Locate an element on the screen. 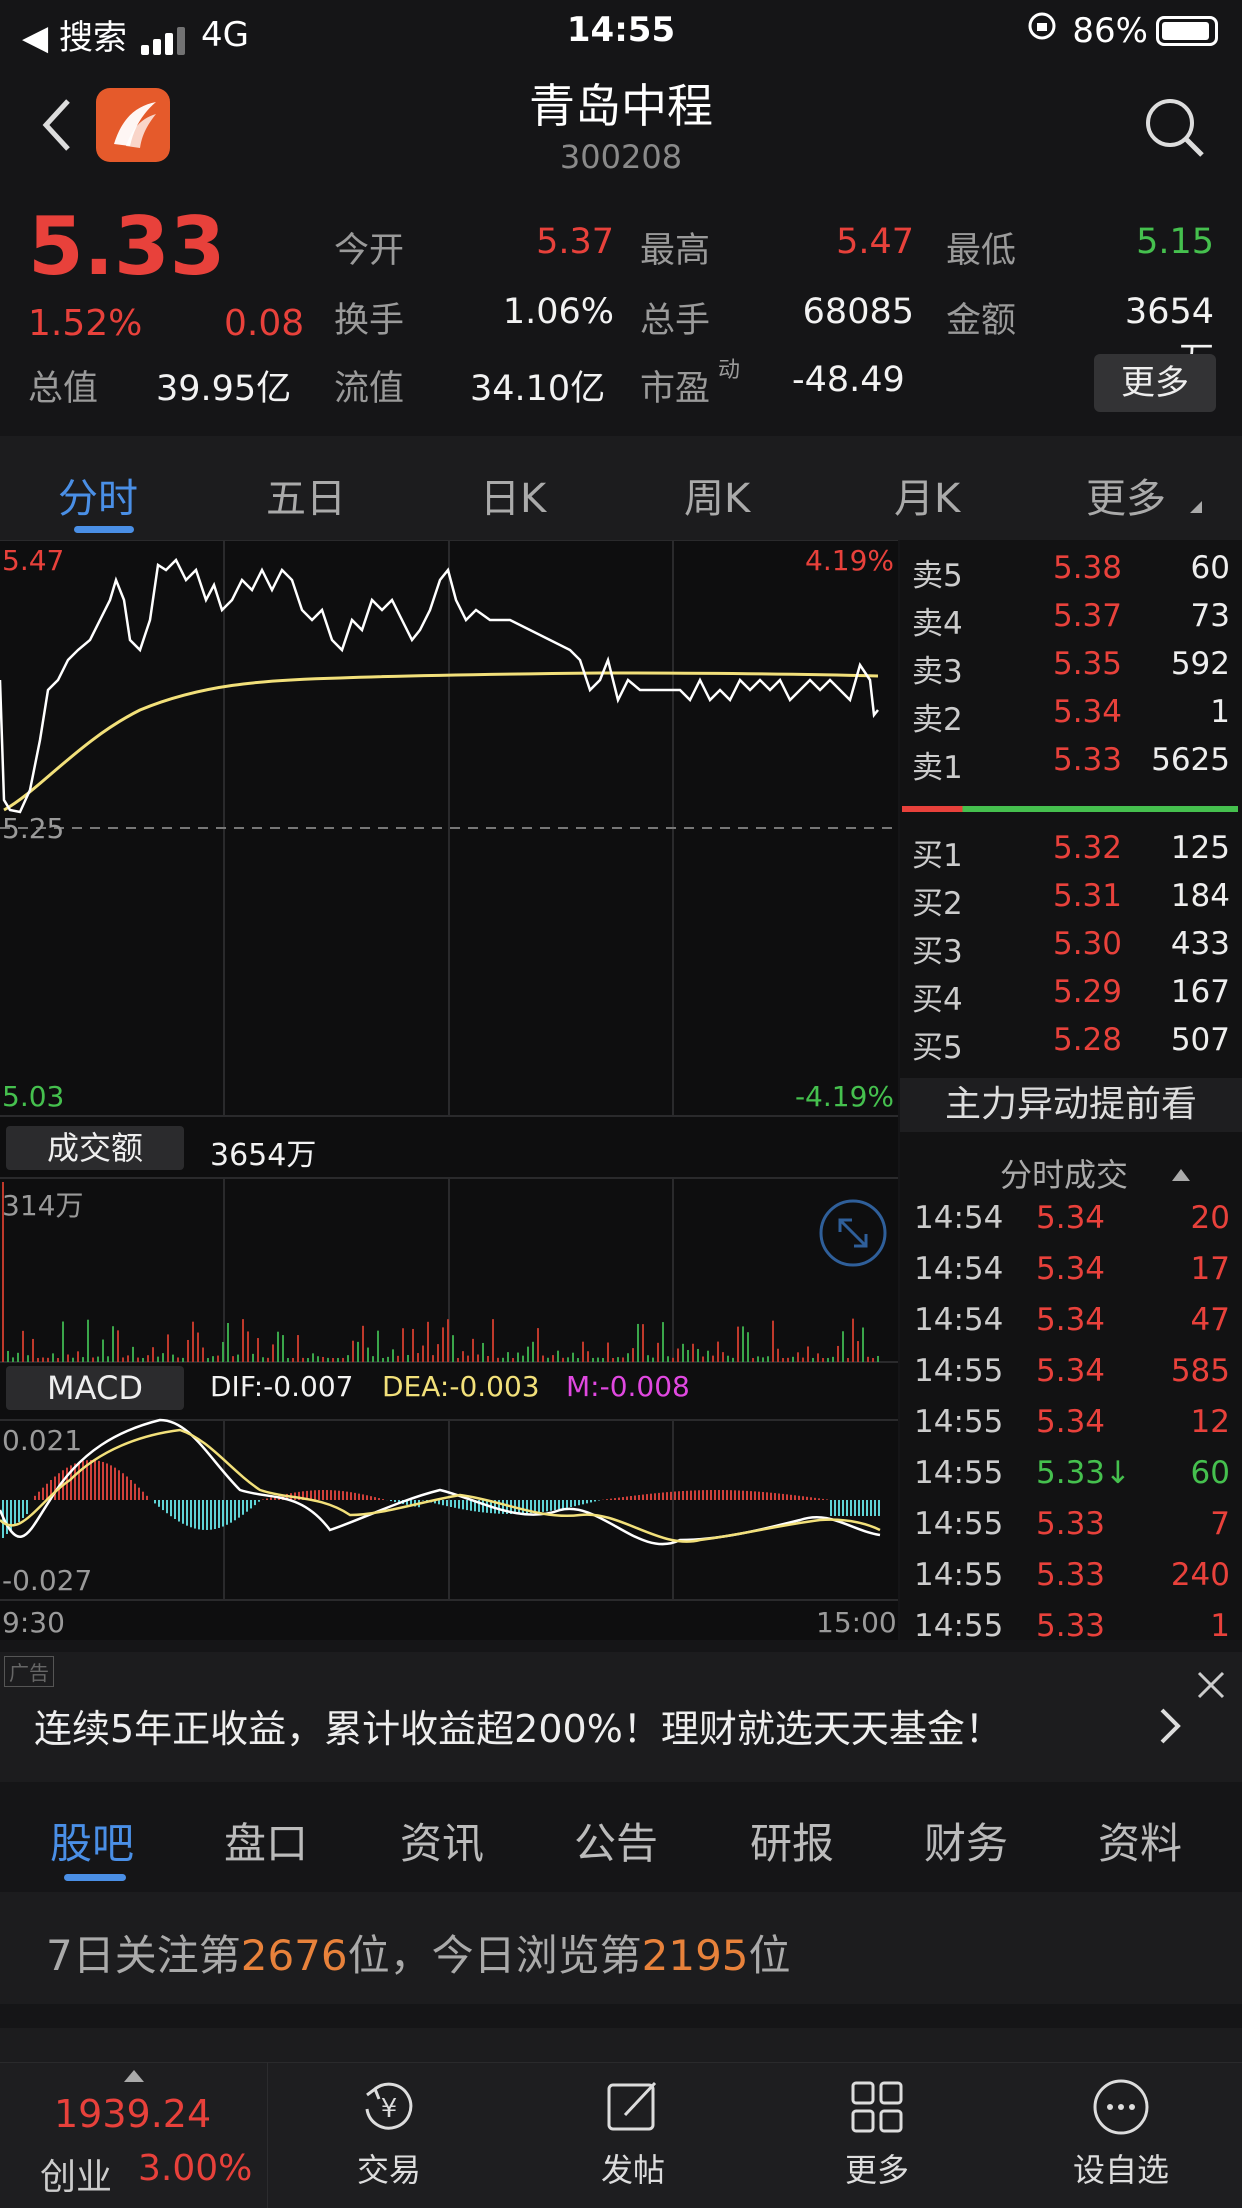  bid-price: 5.32 is located at coordinates (1087, 848).